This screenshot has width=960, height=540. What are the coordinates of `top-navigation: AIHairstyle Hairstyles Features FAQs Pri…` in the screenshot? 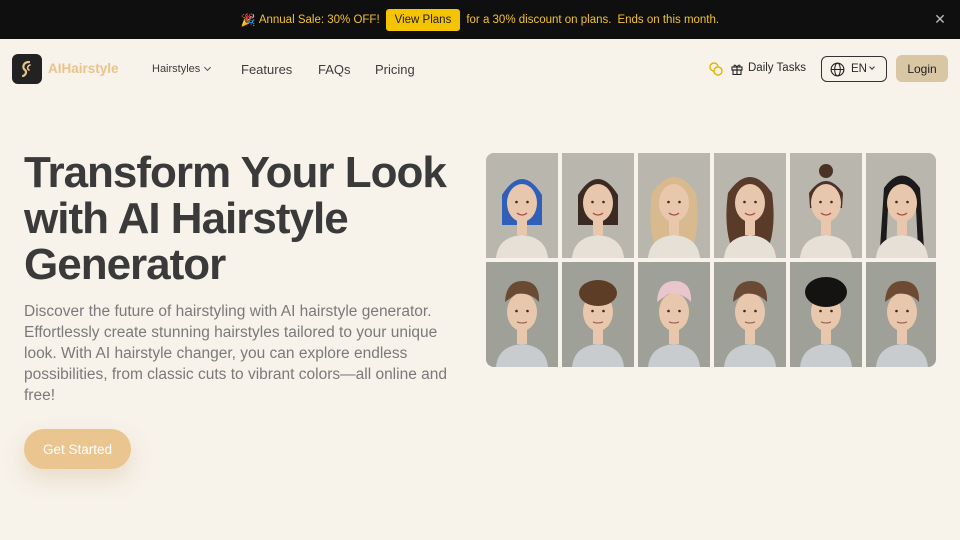 It's located at (480, 69).